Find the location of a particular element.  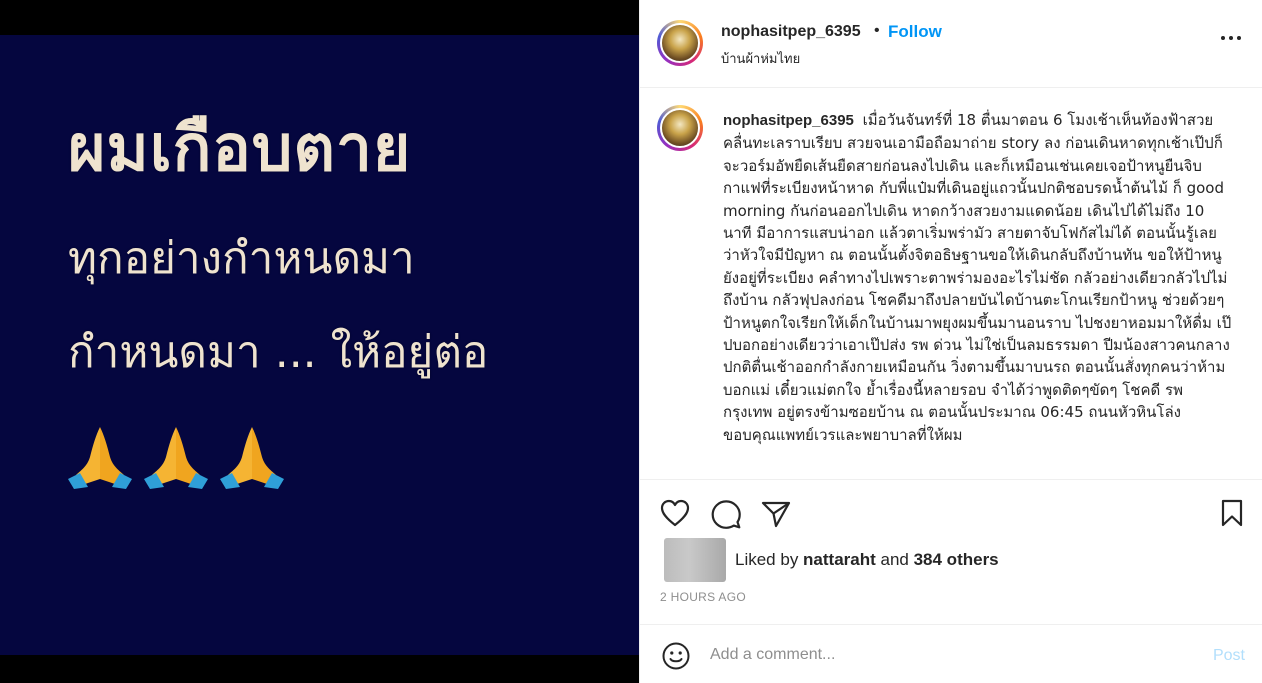

likes-prefix: Liked by is located at coordinates (769, 559).